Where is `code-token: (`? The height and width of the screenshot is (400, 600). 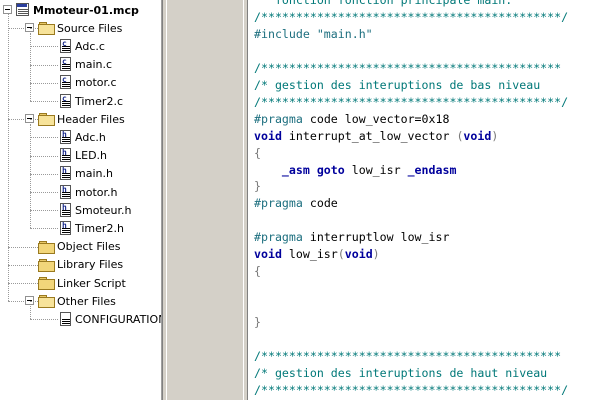
code-token: ( is located at coordinates (341, 254).